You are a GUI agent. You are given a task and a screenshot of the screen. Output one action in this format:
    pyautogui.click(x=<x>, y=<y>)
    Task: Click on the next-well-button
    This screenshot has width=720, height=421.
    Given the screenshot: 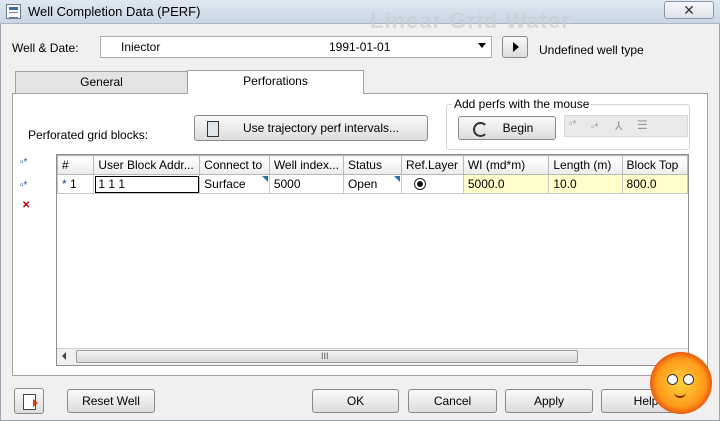 What is the action you would take?
    pyautogui.click(x=515, y=47)
    